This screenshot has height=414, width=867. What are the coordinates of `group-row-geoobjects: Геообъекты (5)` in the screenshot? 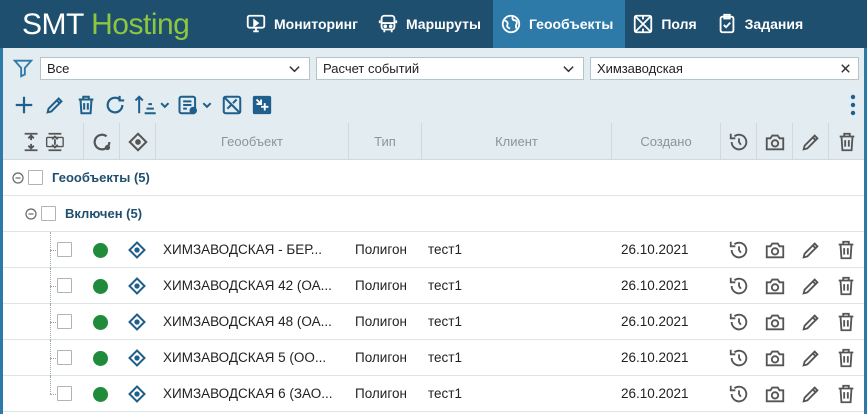 It's located at (433, 178).